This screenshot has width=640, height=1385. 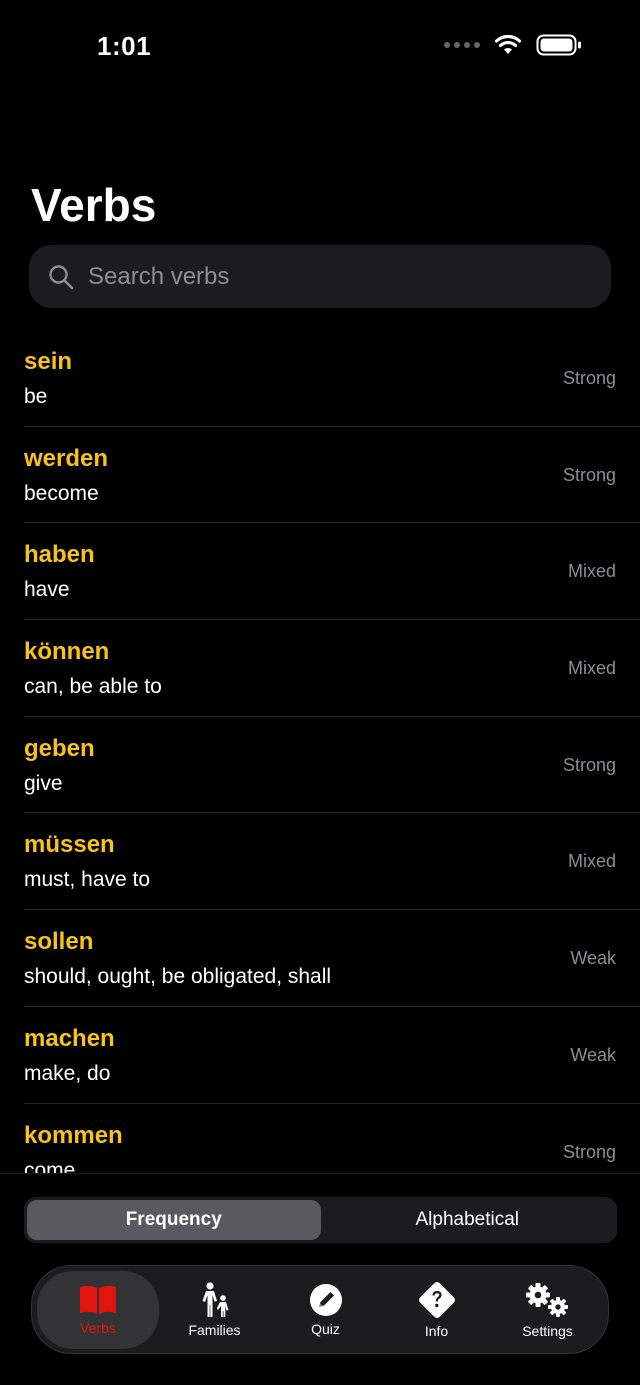 I want to click on verb-meaning: come, so click(x=50, y=1166).